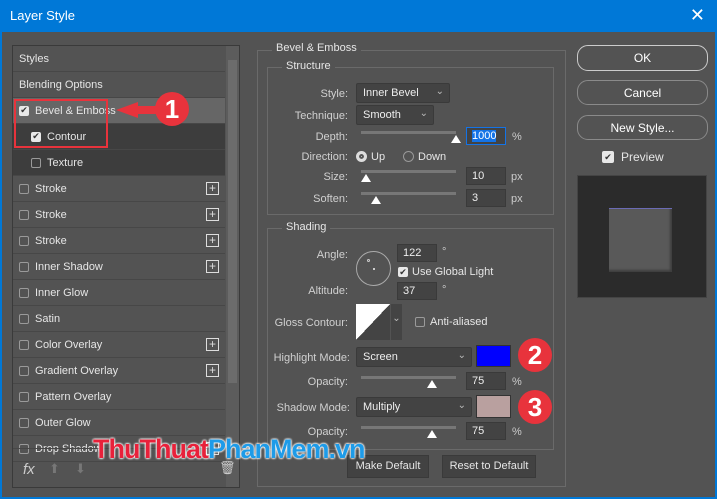 The width and height of the screenshot is (717, 499). I want to click on styles-list-item-label: Outer Glow, so click(63, 422).